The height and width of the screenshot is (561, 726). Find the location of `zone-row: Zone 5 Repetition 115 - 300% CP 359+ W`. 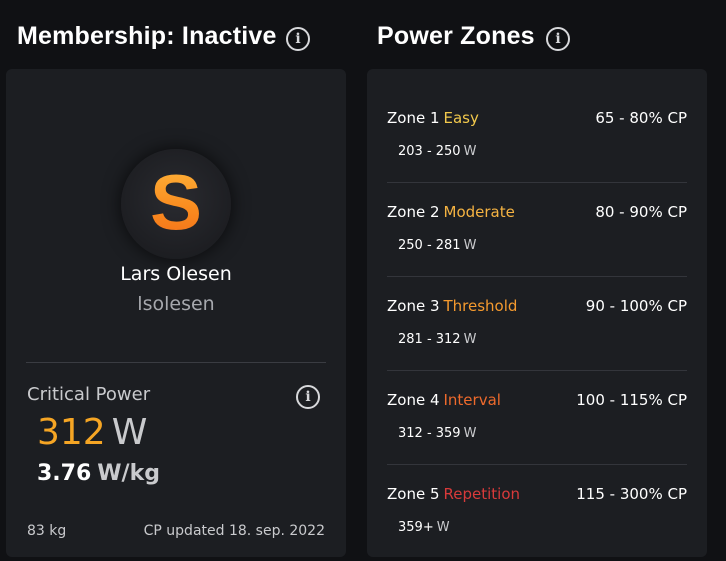

zone-row: Zone 5 Repetition 115 - 300% CP 359+ W is located at coordinates (537, 512).